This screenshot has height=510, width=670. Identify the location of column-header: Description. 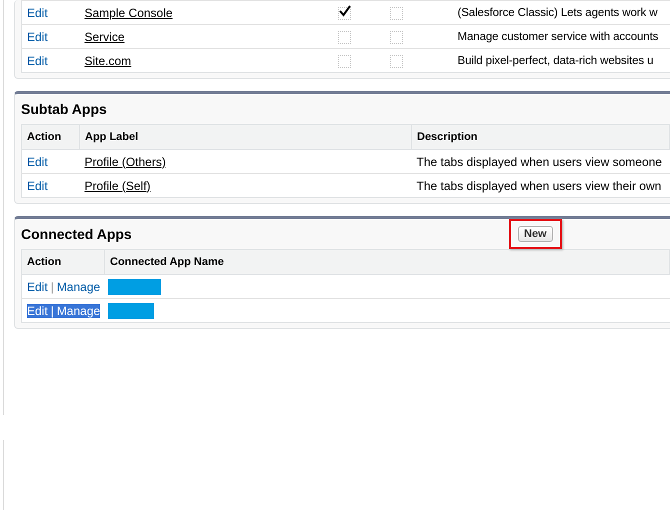
(541, 137).